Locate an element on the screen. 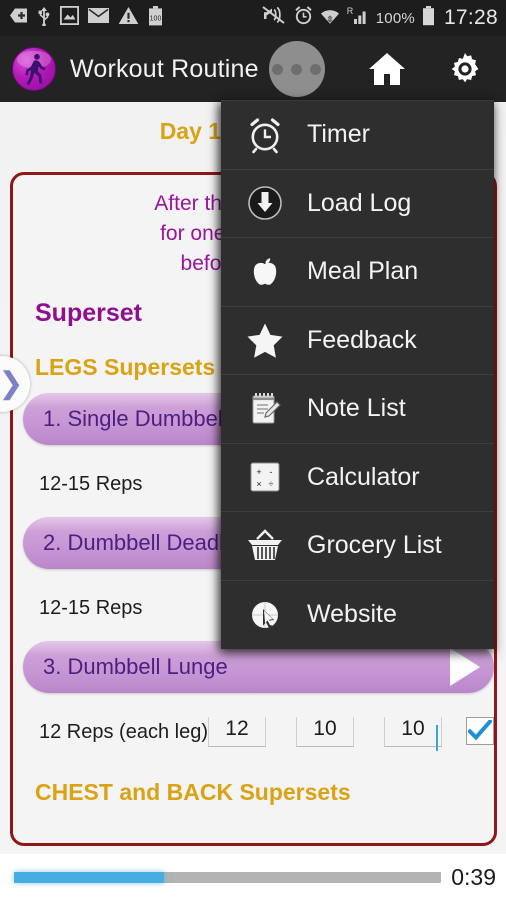  status-icons-right: R 100% 17:28 is located at coordinates (380, 18).